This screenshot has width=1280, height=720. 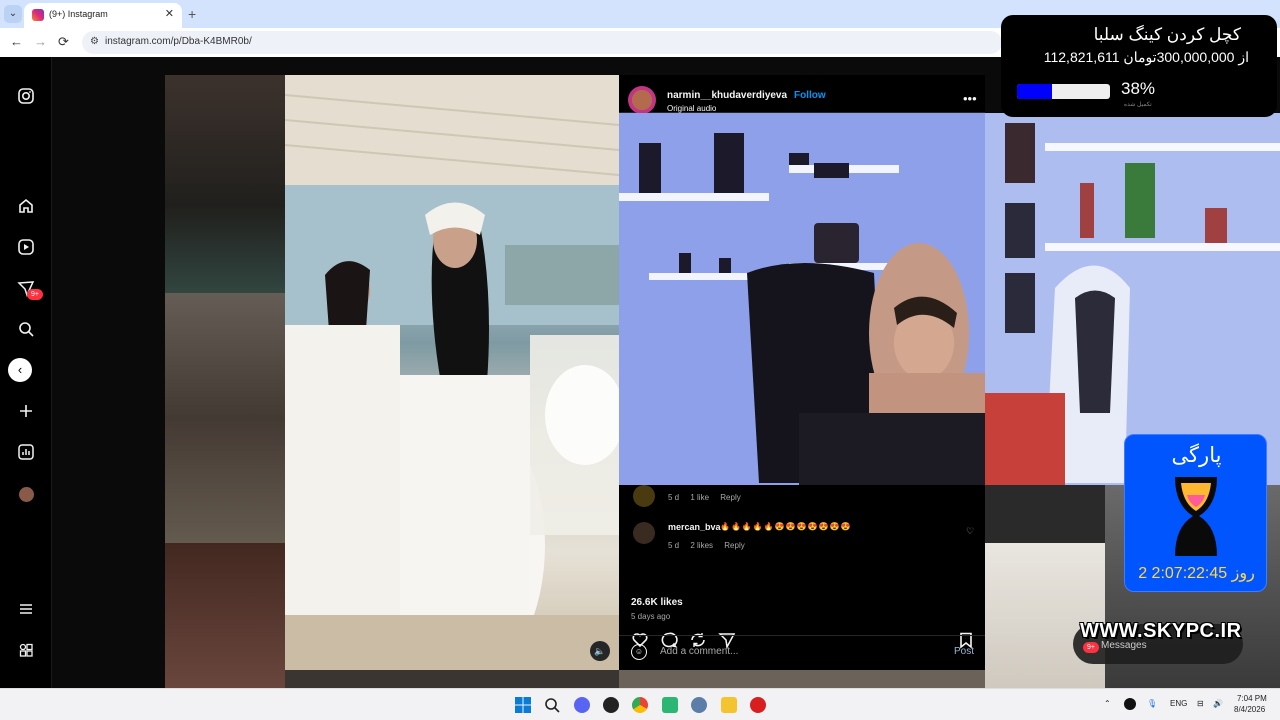 I want to click on post-date: 5 days ago, so click(x=651, y=616).